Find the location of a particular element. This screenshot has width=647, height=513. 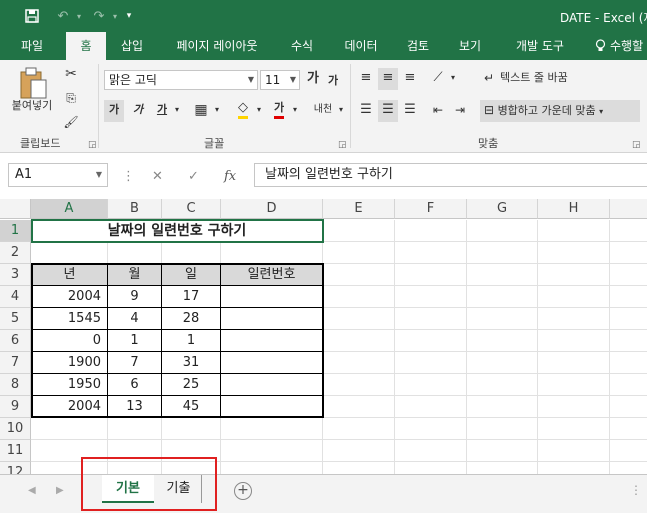

font-launcher-icon: ◲ is located at coordinates (342, 145).